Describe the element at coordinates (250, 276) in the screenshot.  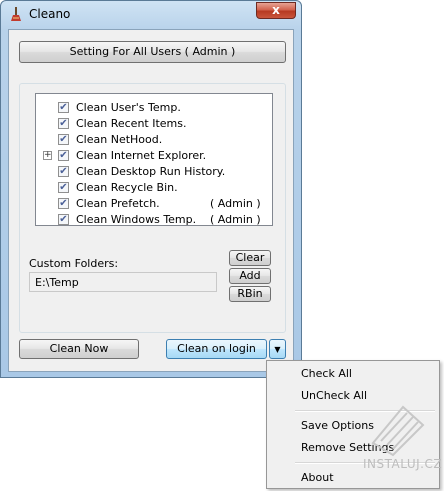
I see `add-button: Add` at that location.